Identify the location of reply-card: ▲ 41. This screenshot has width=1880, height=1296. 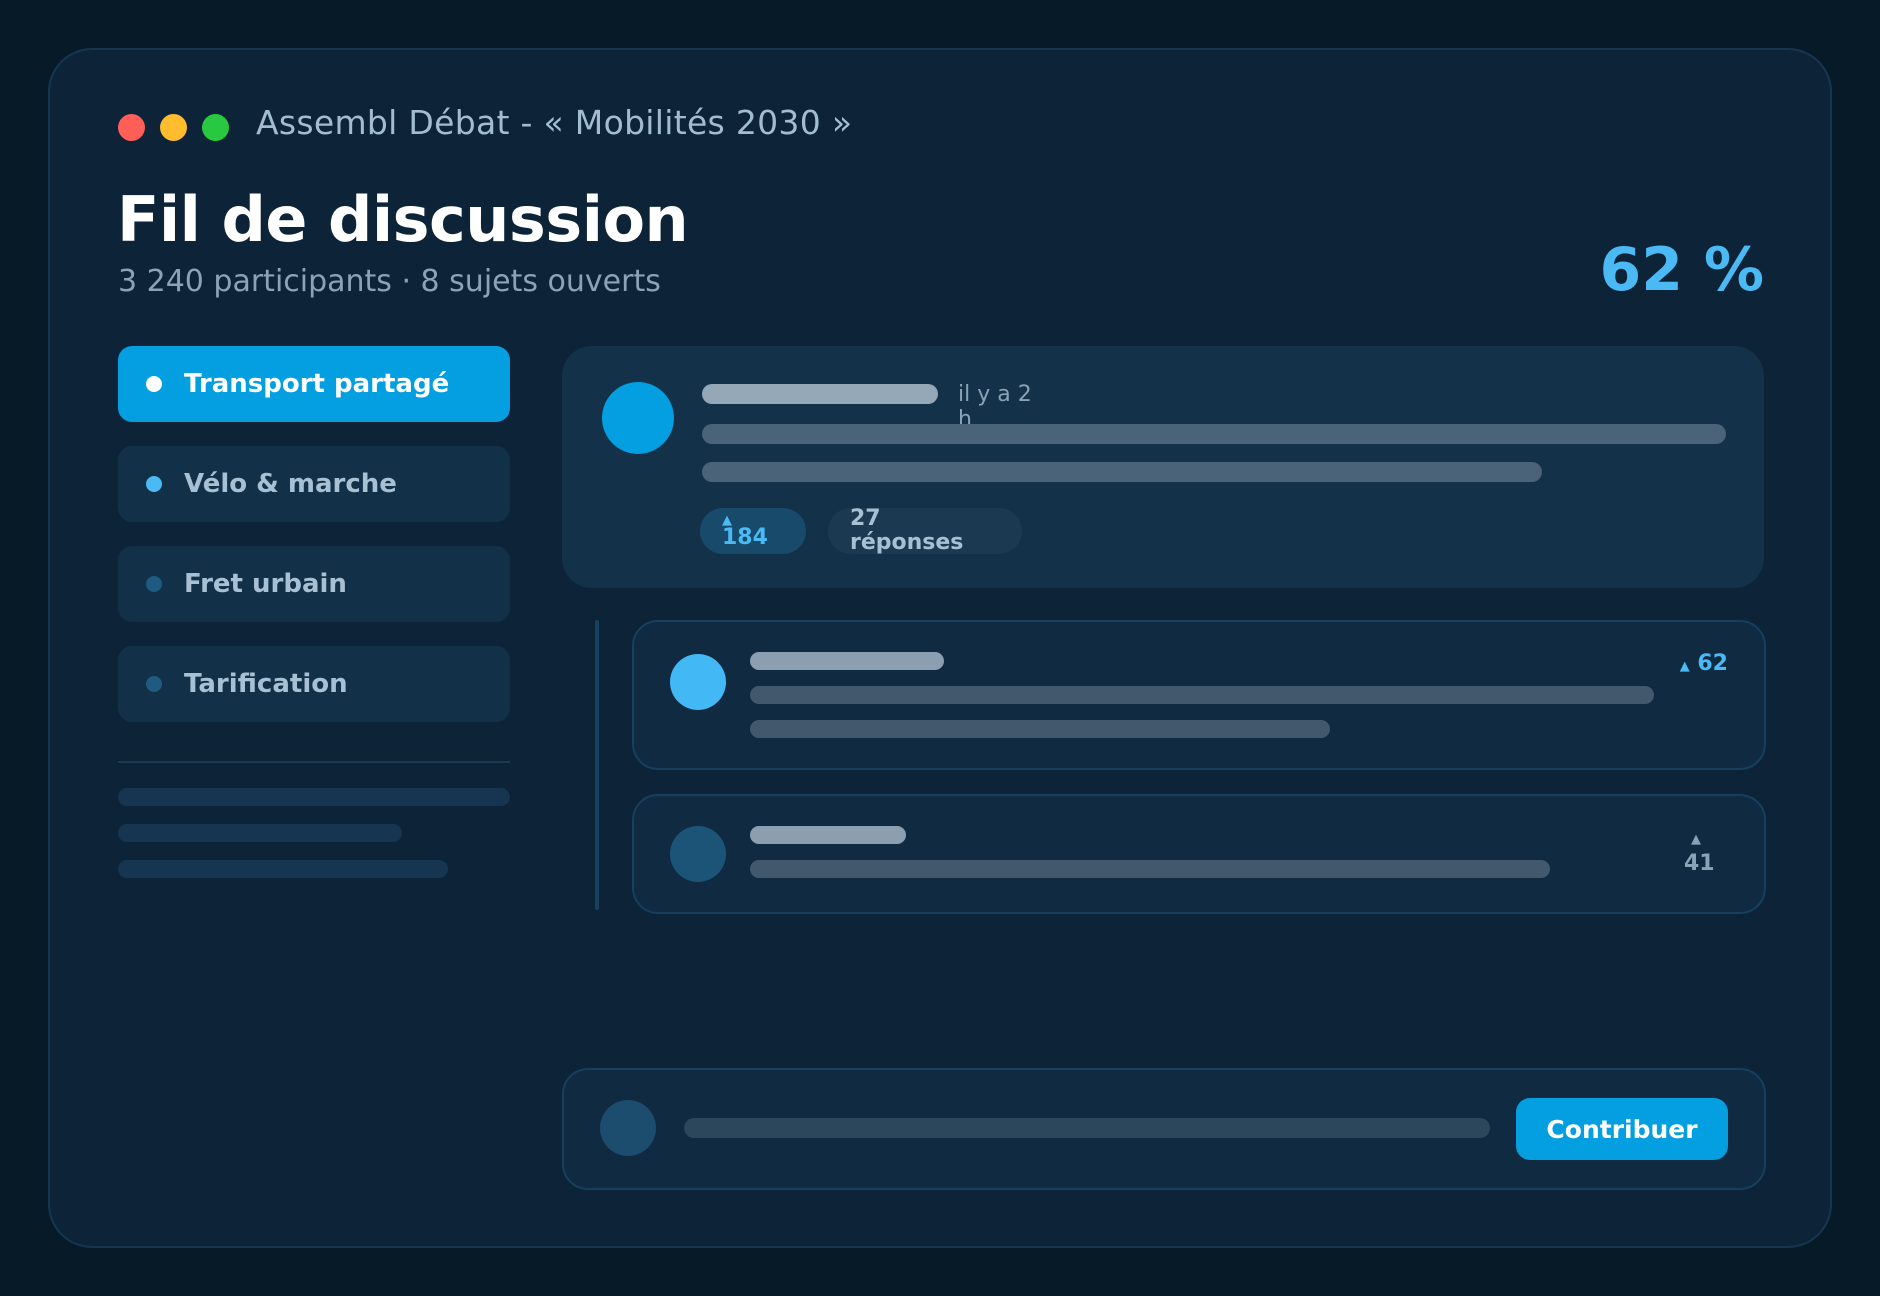
(1199, 854).